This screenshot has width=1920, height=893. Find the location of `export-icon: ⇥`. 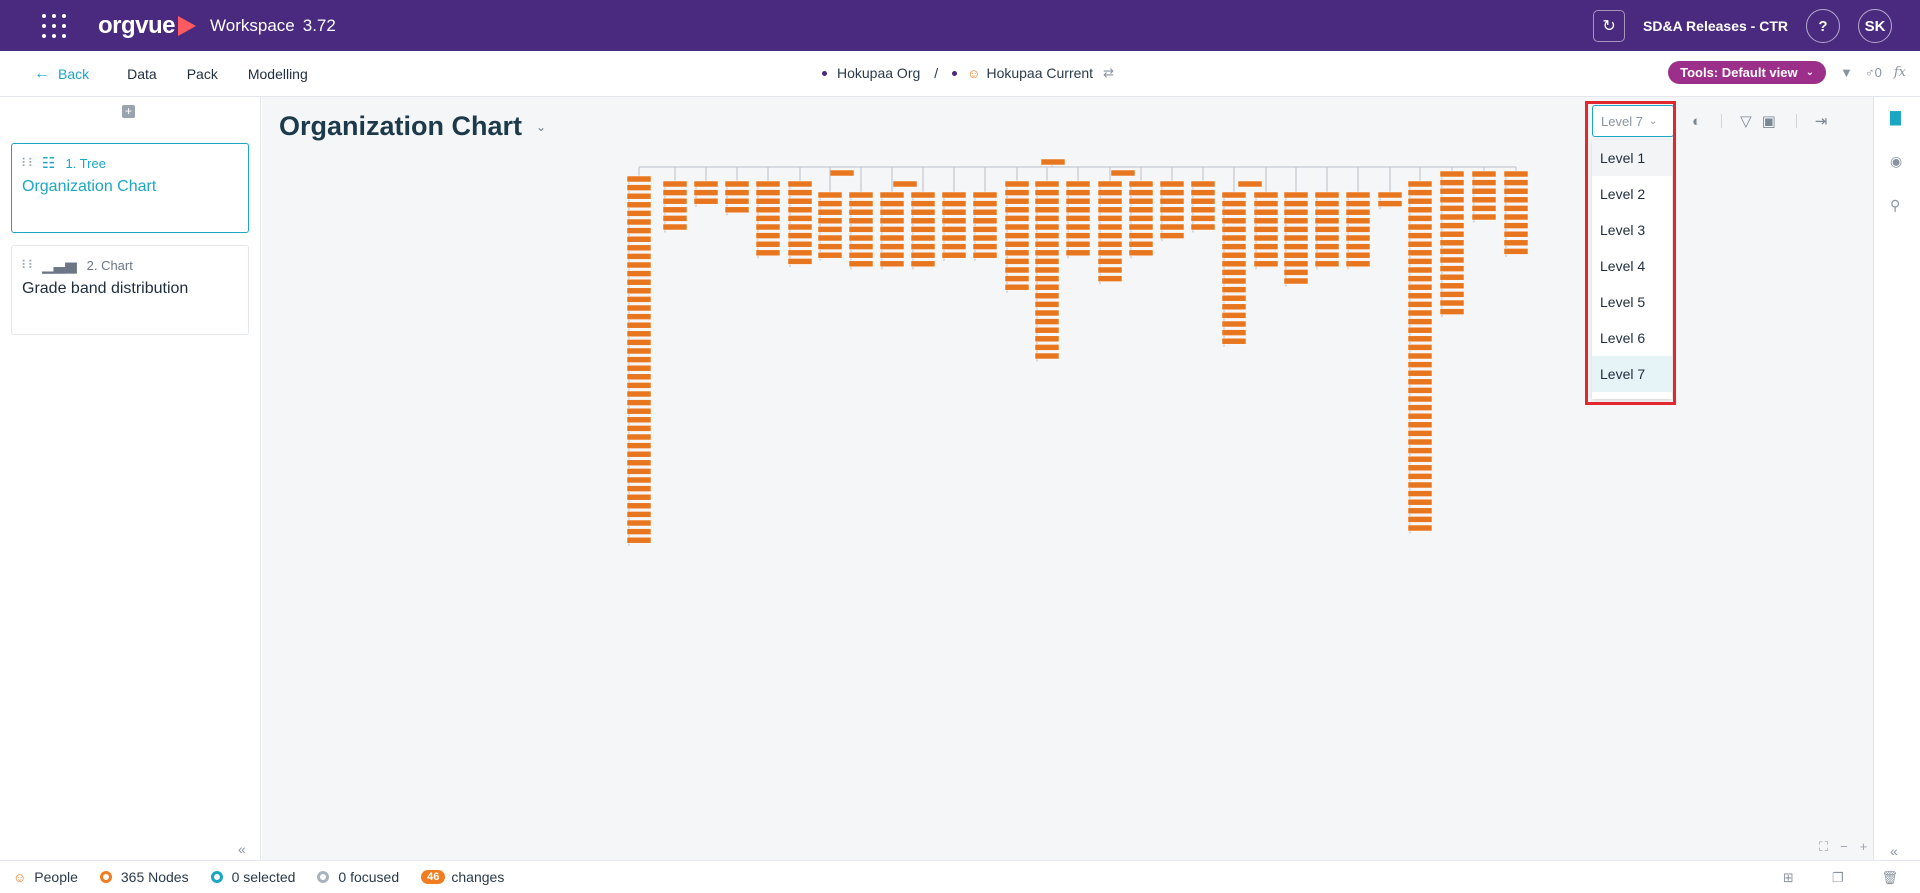

export-icon: ⇥ is located at coordinates (1821, 121).